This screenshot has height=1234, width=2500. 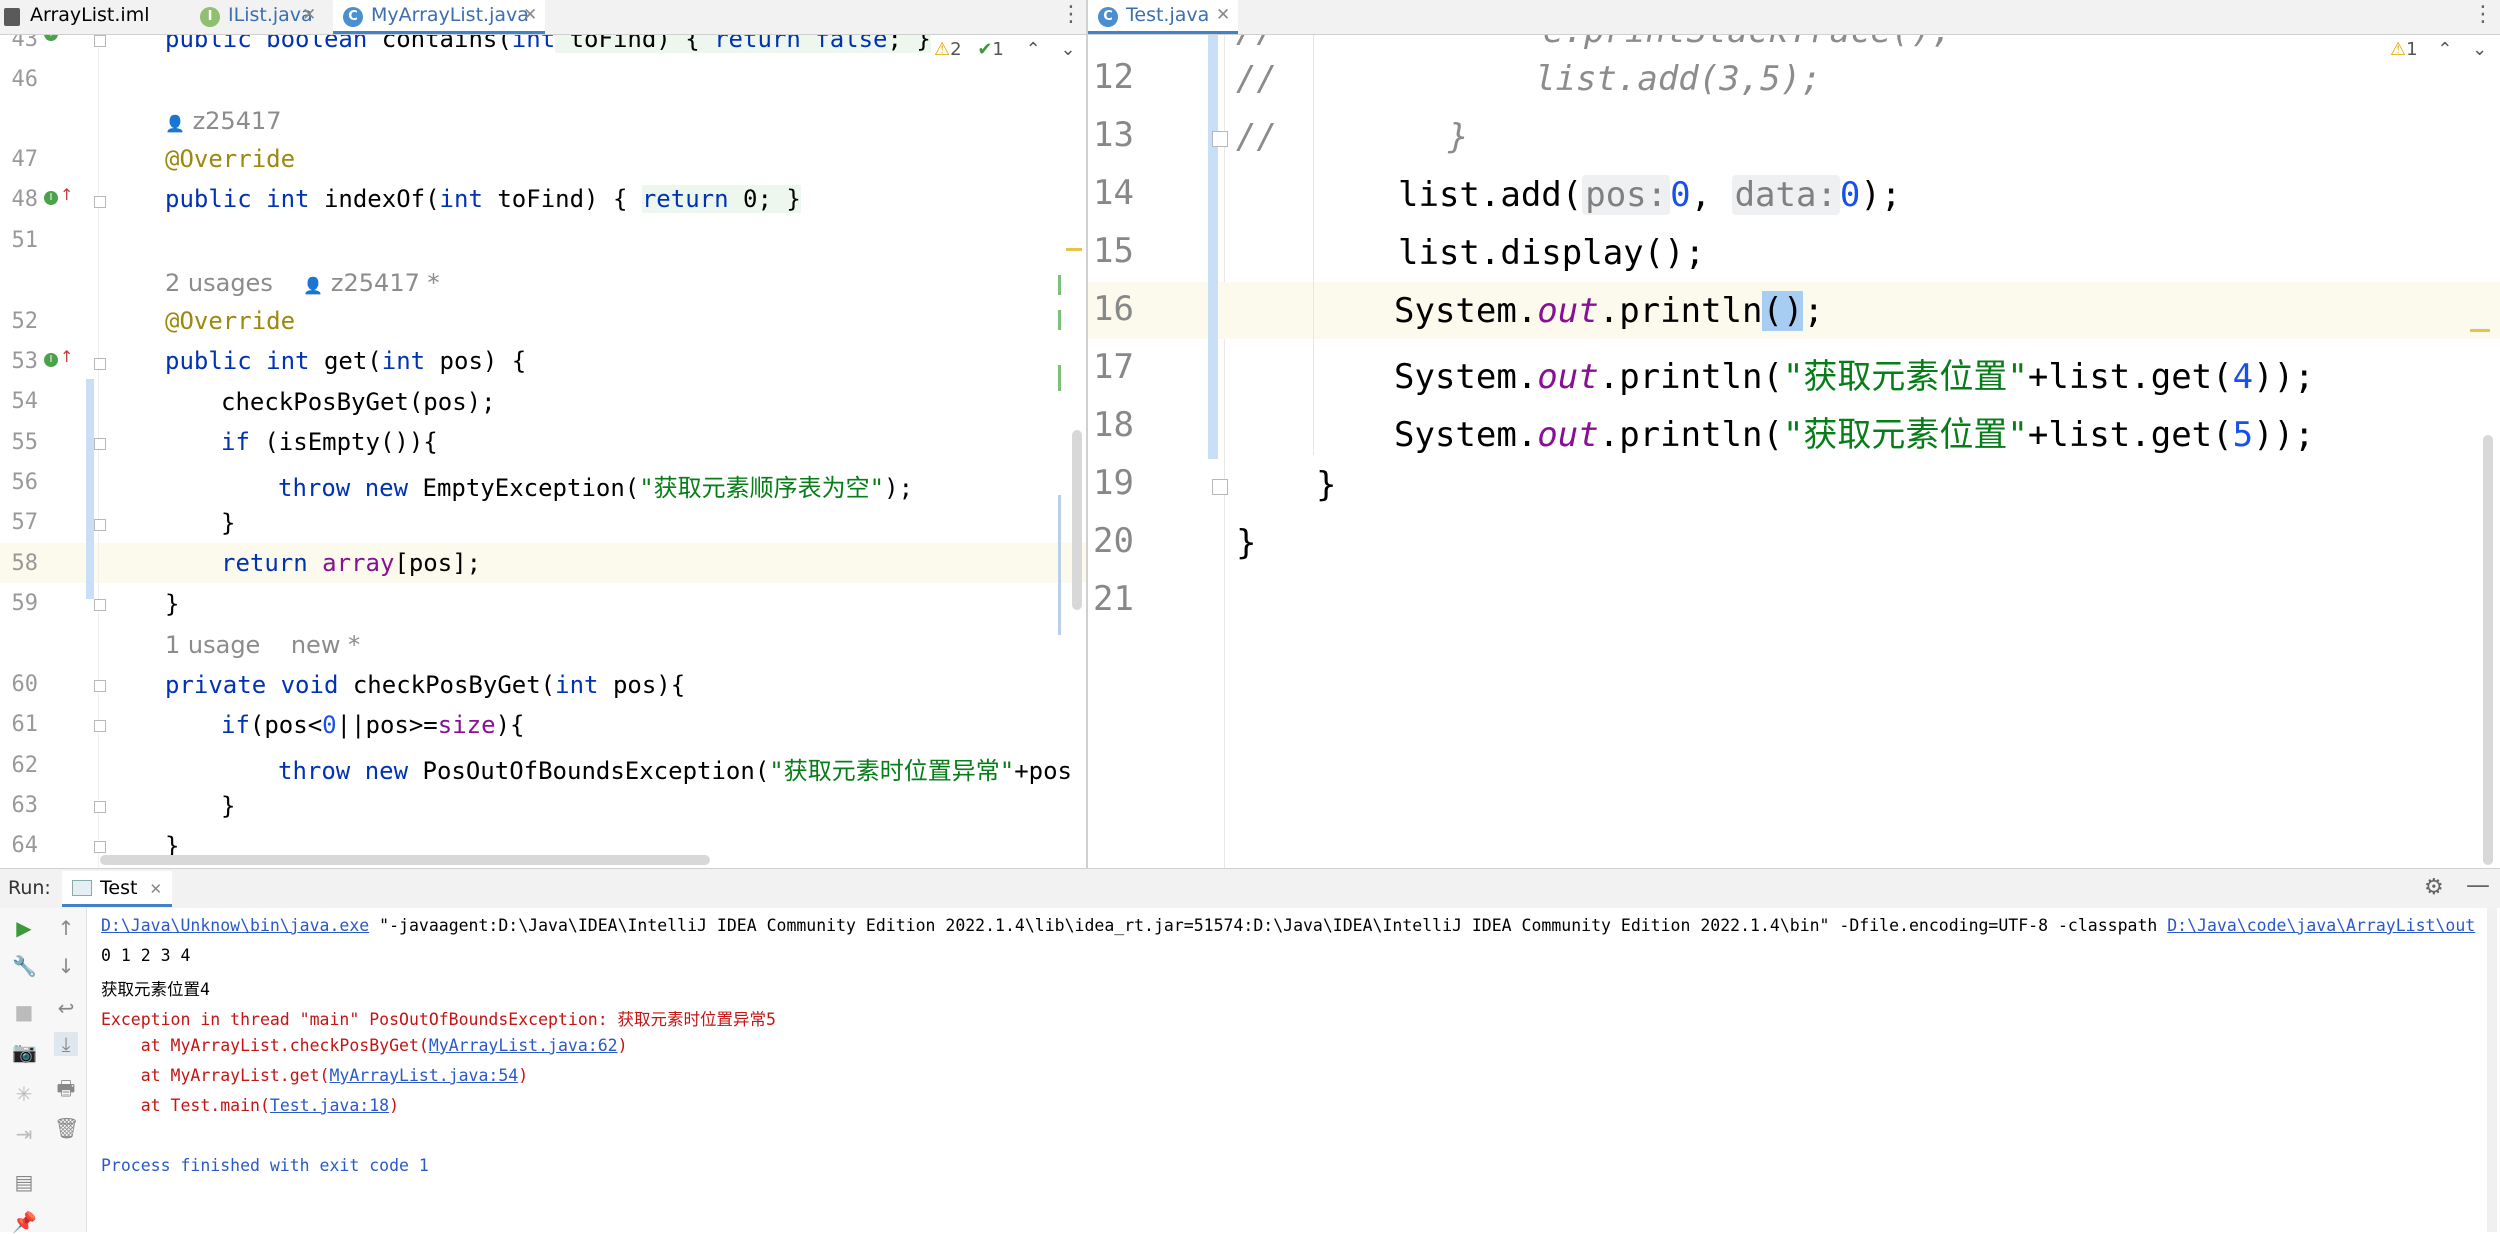 I want to click on rerun-icon: ▶, so click(x=24, y=928).